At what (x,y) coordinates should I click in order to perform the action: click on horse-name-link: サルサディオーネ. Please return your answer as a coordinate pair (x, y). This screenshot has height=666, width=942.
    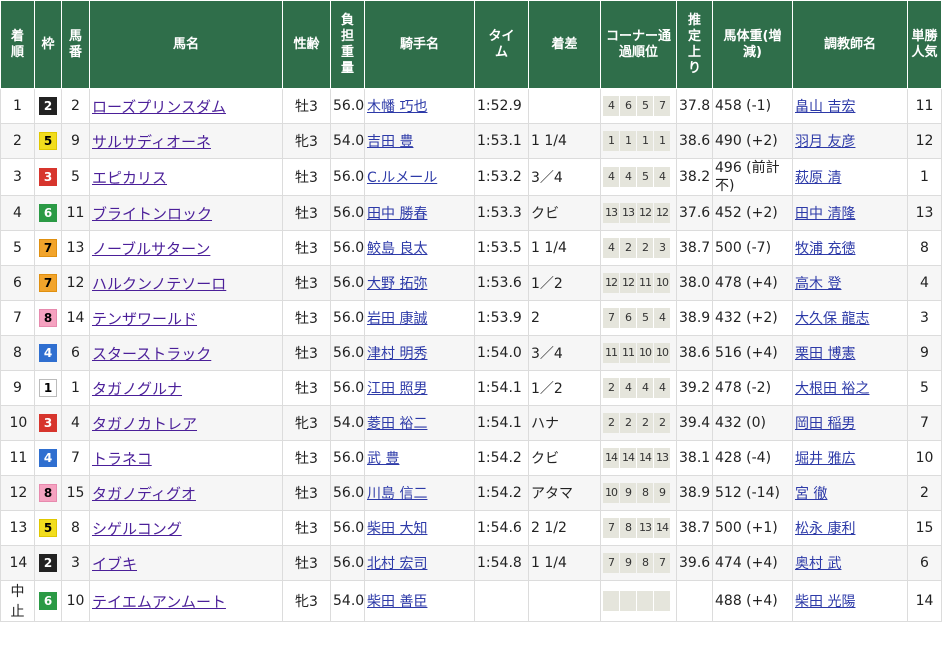
    Looking at the image, I should click on (151, 142).